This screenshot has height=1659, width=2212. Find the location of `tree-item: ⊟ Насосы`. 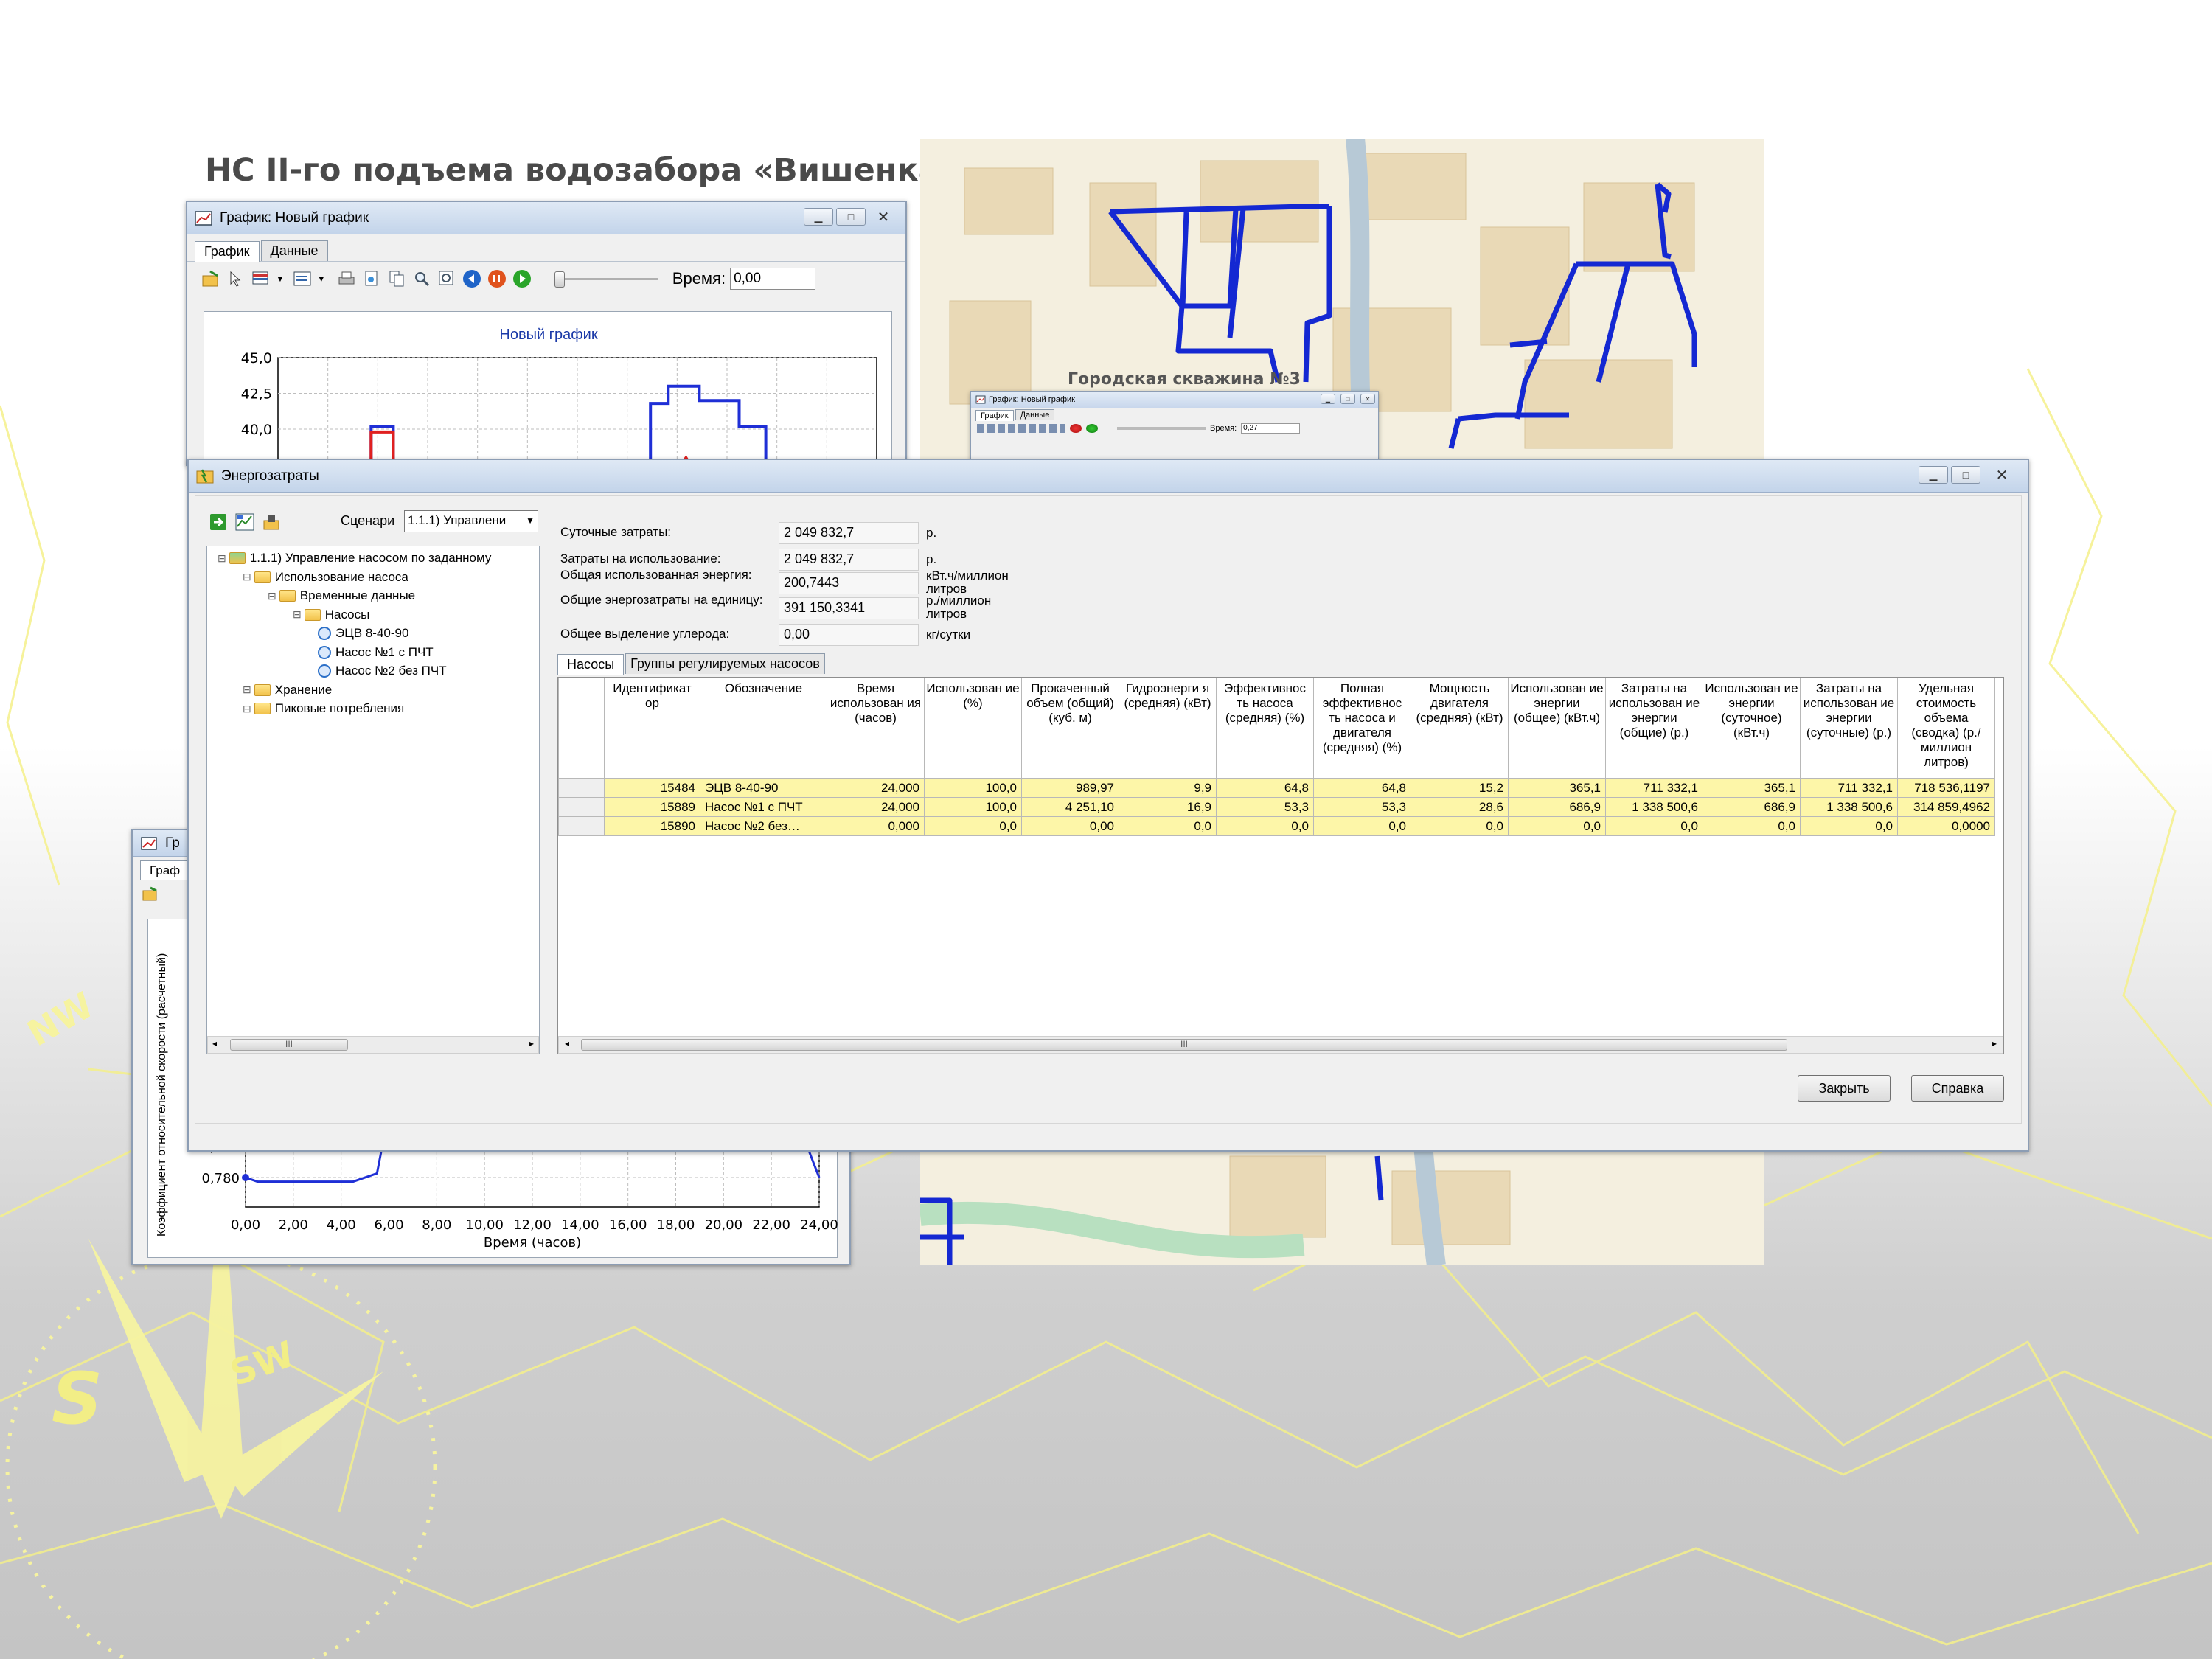

tree-item: ⊟ Насосы is located at coordinates (331, 615).